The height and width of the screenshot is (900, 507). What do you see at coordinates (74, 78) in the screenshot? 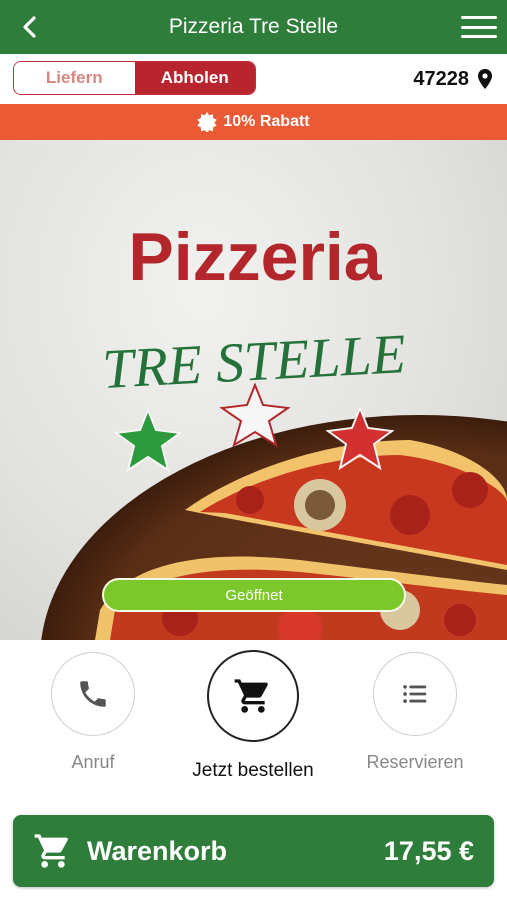
I see `mode-option-liefern: Liefern` at bounding box center [74, 78].